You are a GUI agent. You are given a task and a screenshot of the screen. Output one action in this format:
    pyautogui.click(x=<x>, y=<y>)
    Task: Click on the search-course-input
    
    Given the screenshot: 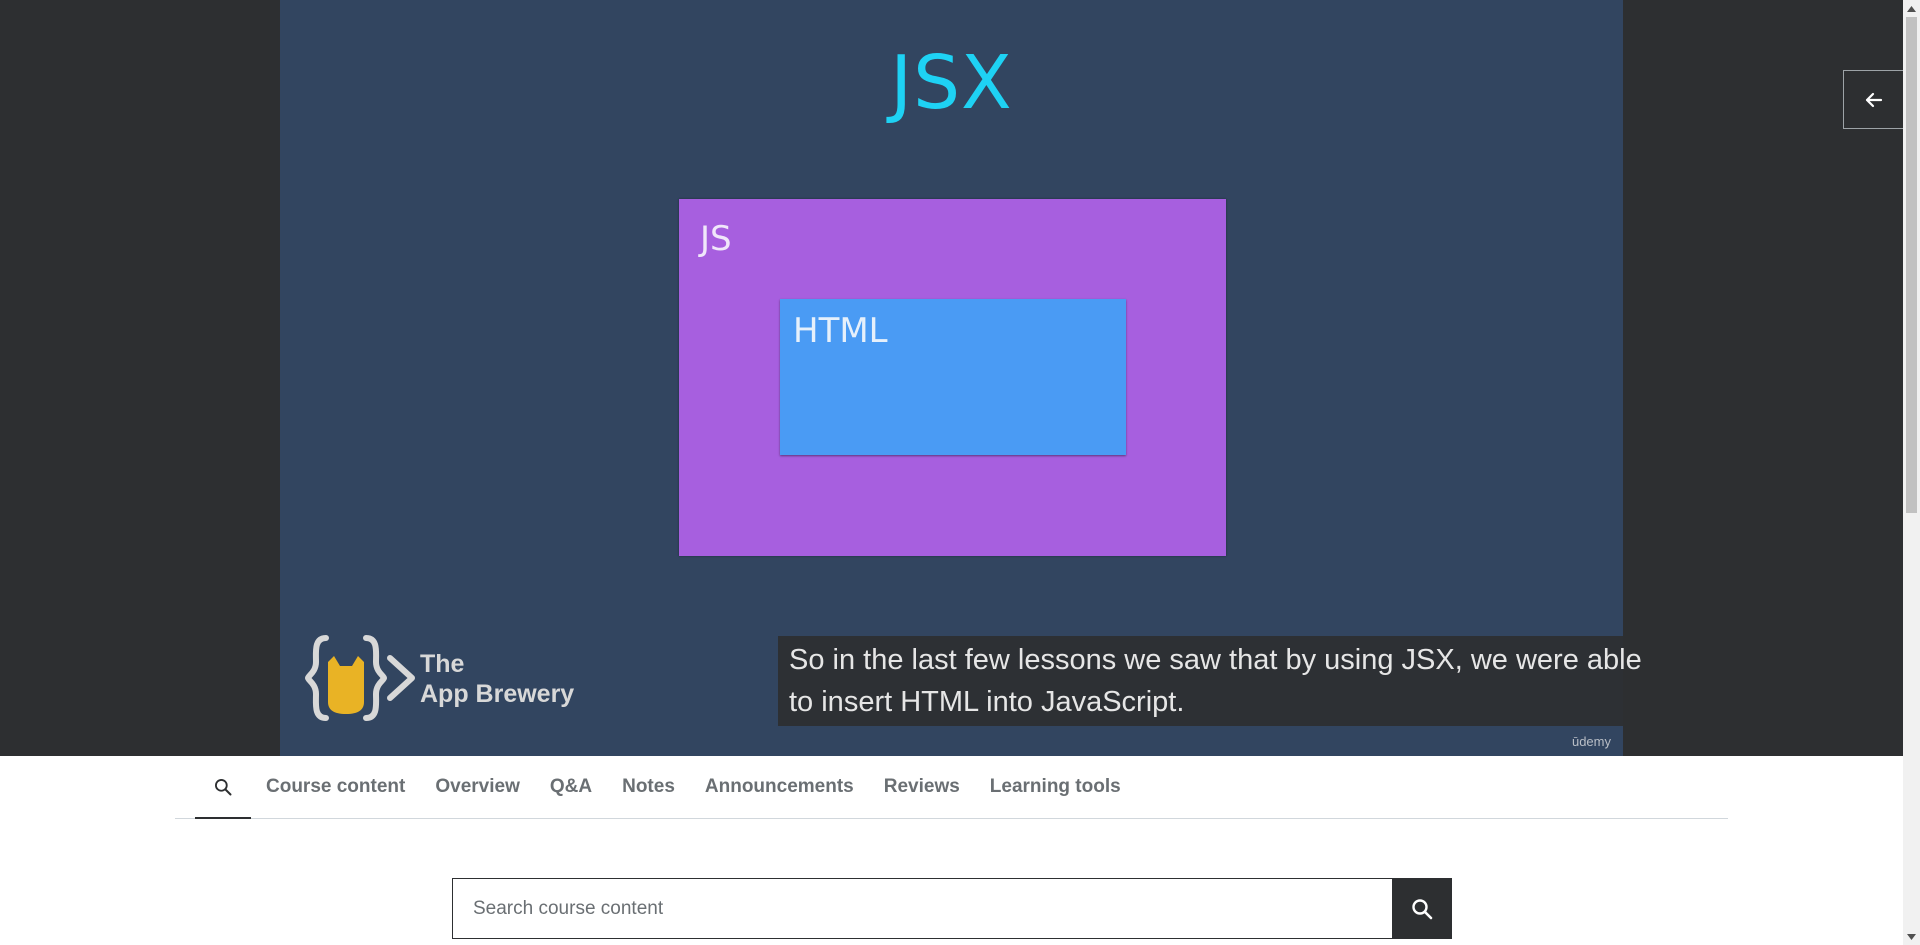 What is the action you would take?
    pyautogui.click(x=922, y=908)
    